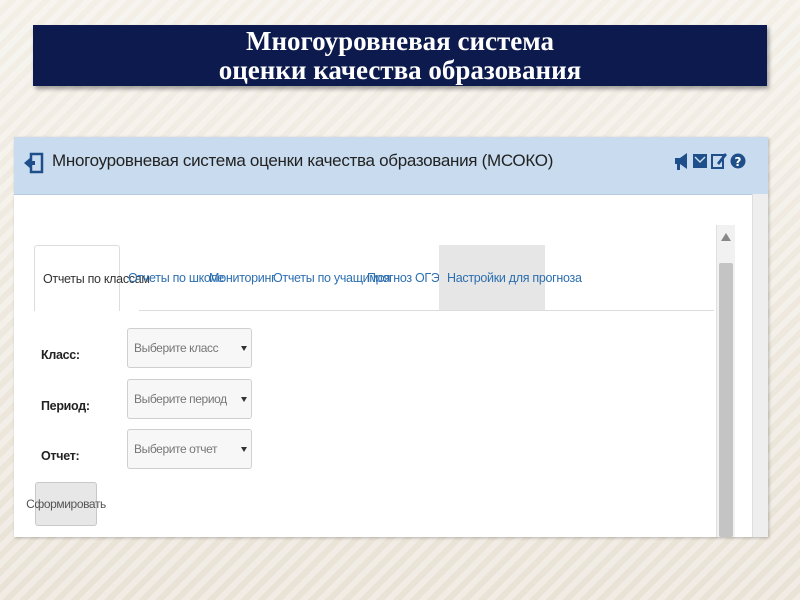  Describe the element at coordinates (176, 449) in the screenshot. I see `report-select-value: Выберите отчет` at that location.